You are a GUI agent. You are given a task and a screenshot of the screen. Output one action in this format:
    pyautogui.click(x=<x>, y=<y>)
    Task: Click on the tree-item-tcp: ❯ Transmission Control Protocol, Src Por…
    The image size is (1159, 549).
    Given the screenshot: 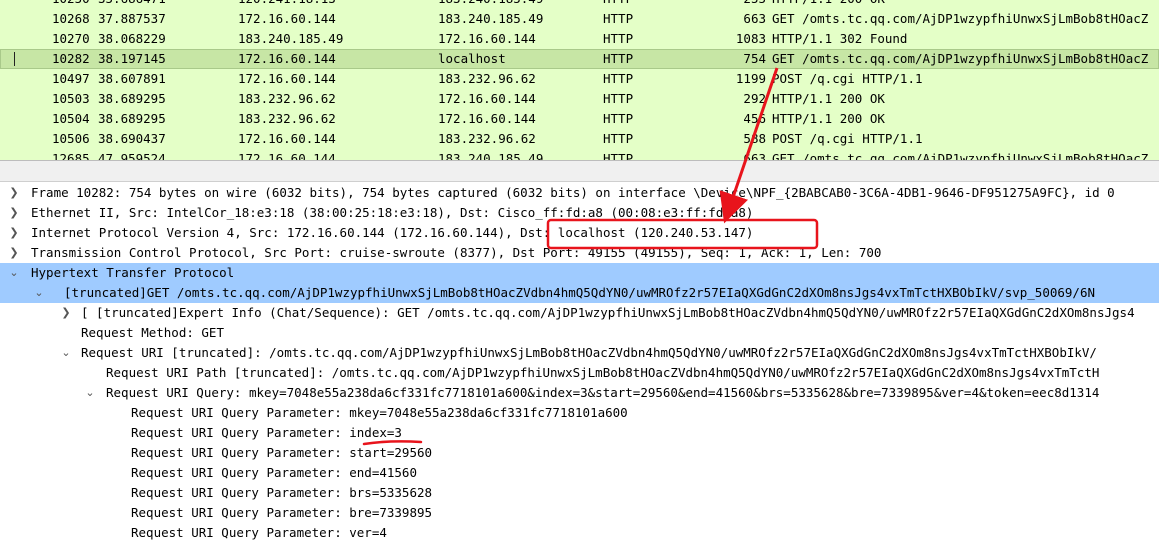 What is the action you would take?
    pyautogui.click(x=579, y=253)
    